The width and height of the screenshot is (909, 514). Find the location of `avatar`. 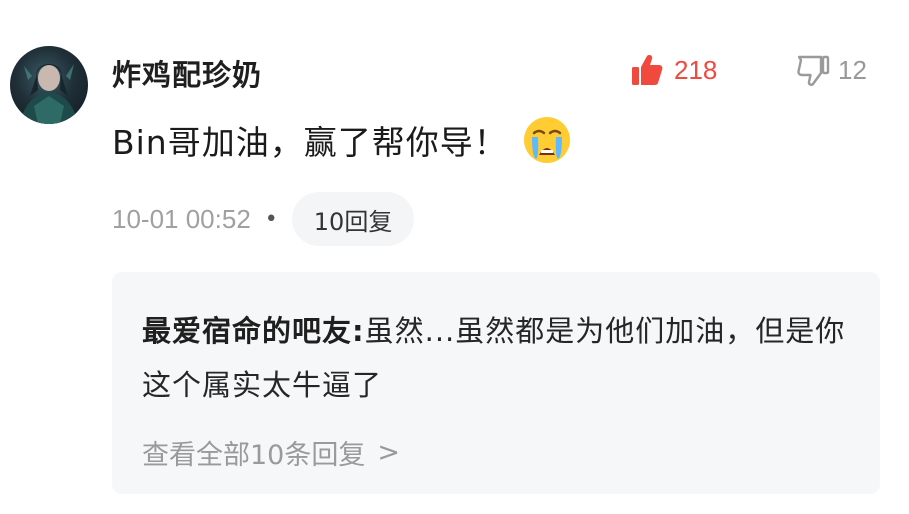

avatar is located at coordinates (49, 85).